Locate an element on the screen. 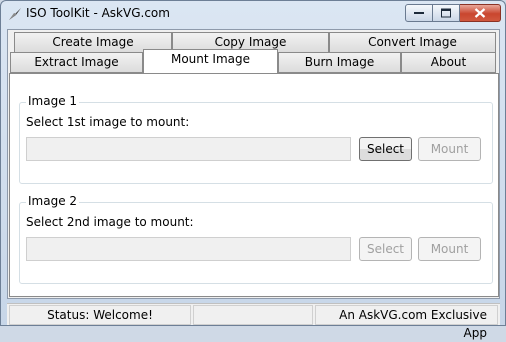 Image resolution: width=506 pixels, height=342 pixels. image1-prompt: Select 1st image to mount: is located at coordinates (108, 122).